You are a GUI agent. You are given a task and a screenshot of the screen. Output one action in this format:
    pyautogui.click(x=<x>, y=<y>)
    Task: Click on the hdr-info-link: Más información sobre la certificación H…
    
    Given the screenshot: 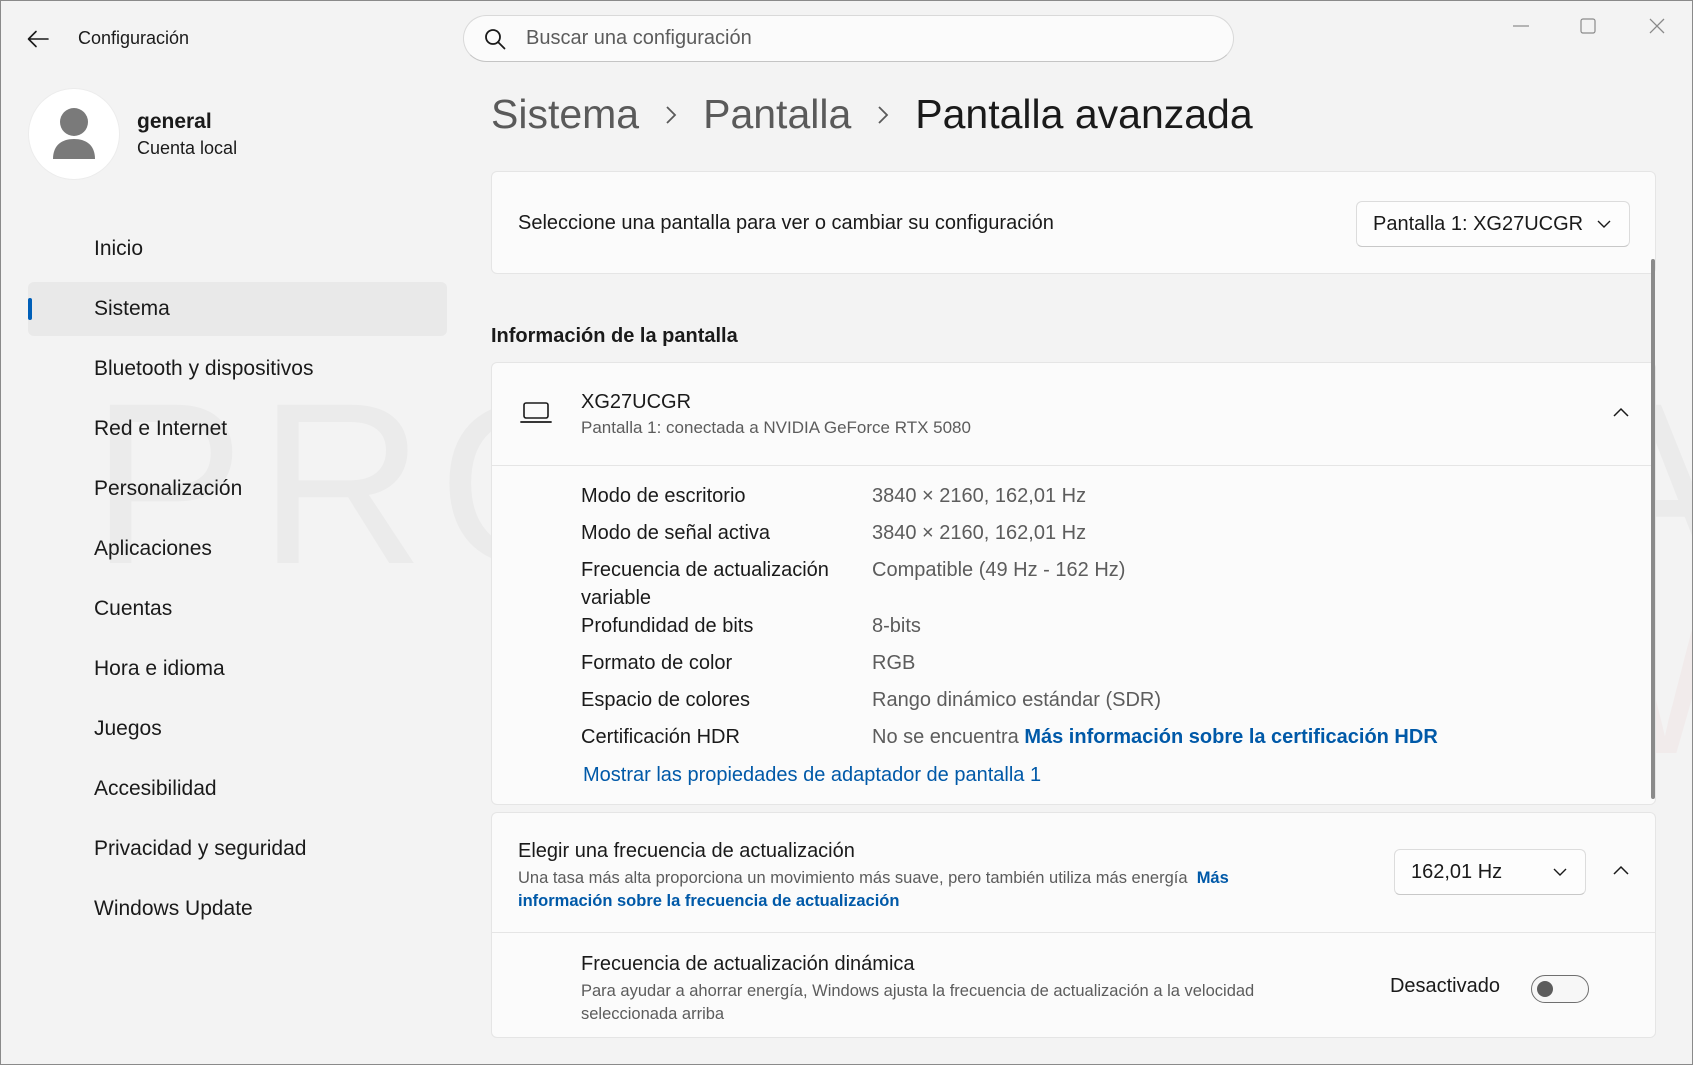 What is the action you would take?
    pyautogui.click(x=1230, y=737)
    